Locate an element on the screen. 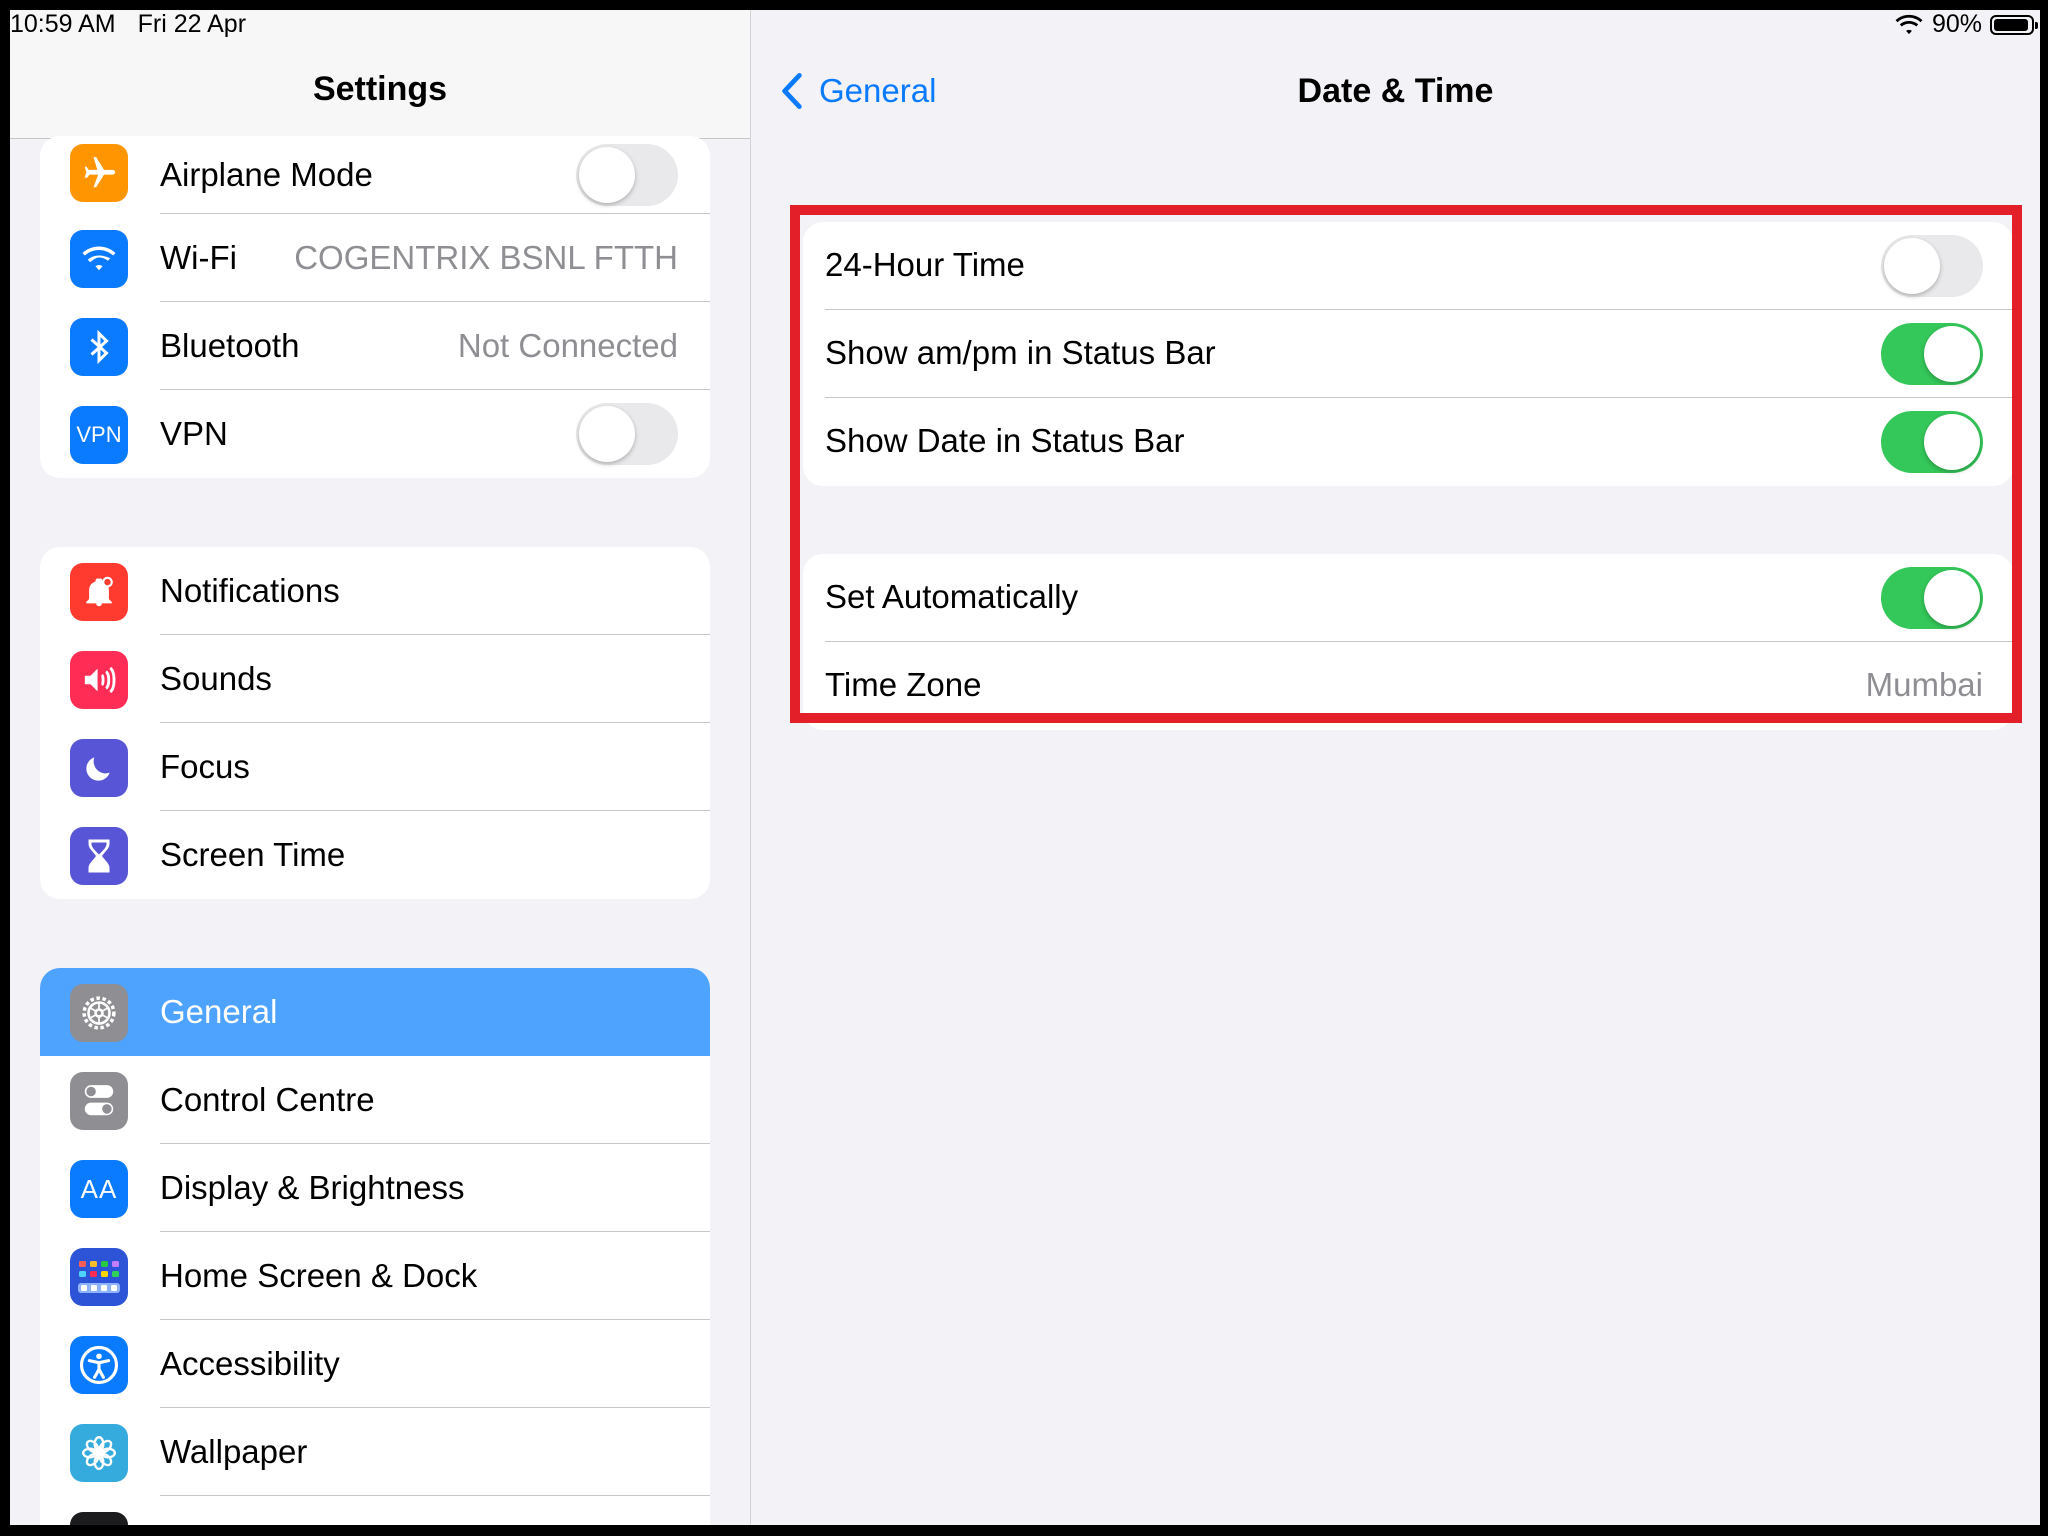  airplane-icon is located at coordinates (99, 173).